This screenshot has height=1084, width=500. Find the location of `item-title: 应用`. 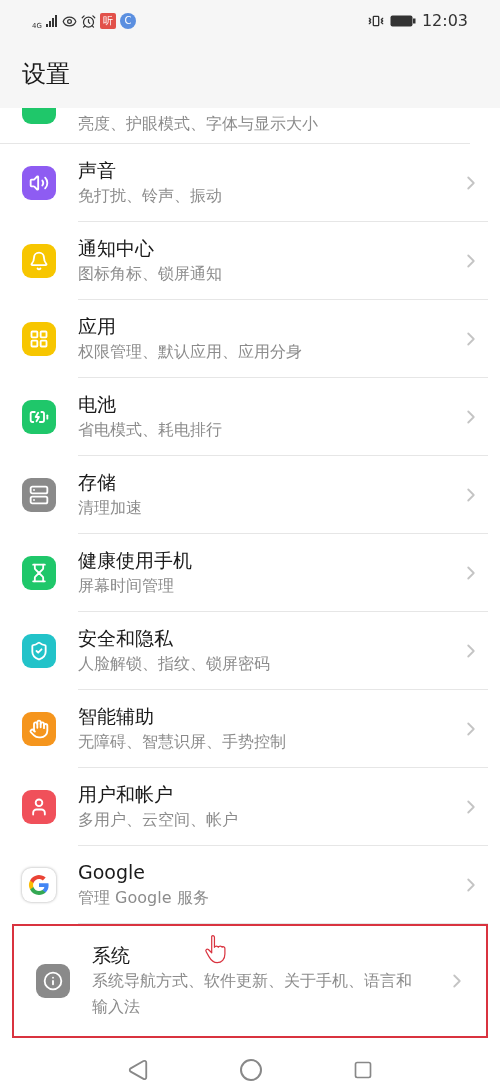

item-title: 应用 is located at coordinates (97, 326).